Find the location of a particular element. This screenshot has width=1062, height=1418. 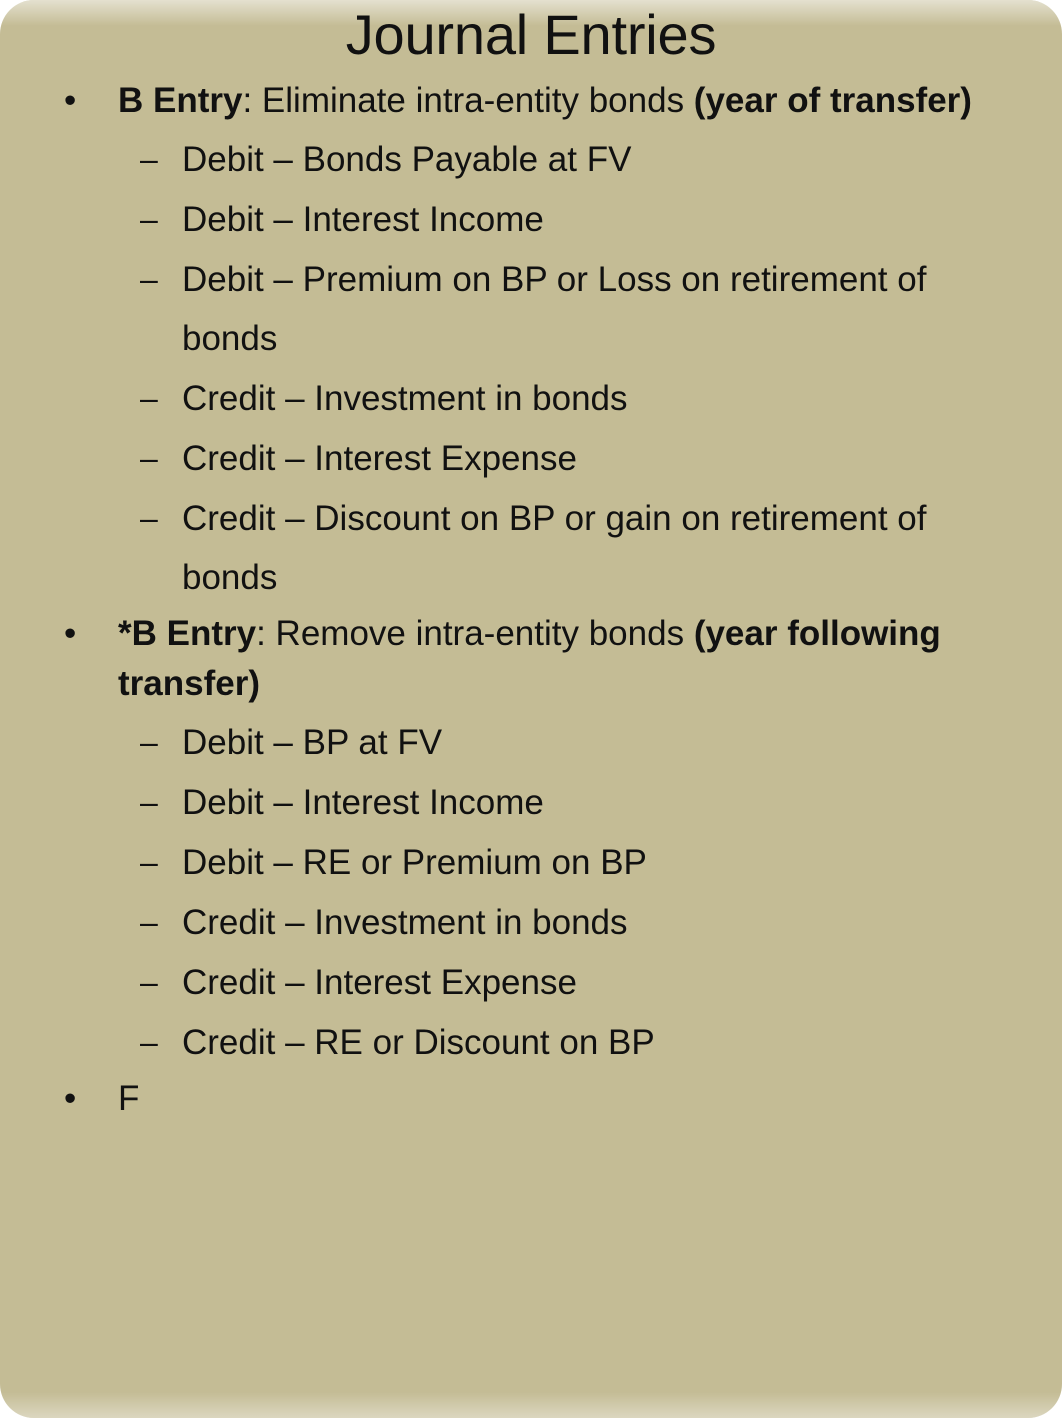

heading-middle-regular: F is located at coordinates (129, 1098).